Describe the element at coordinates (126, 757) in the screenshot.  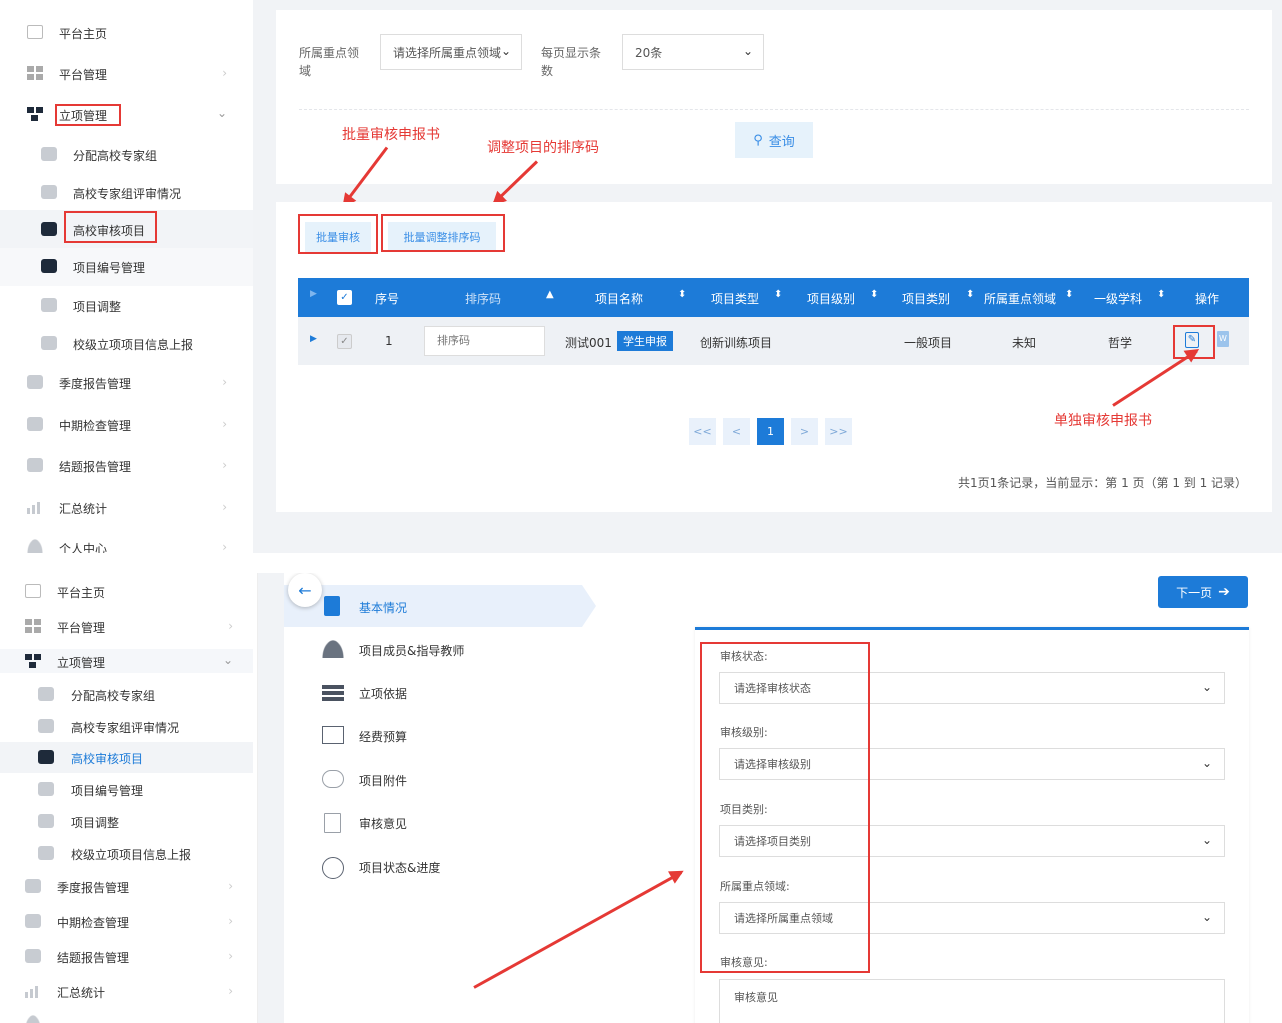
I see `sidebar-item-review-projects: 高校审核项目` at that location.